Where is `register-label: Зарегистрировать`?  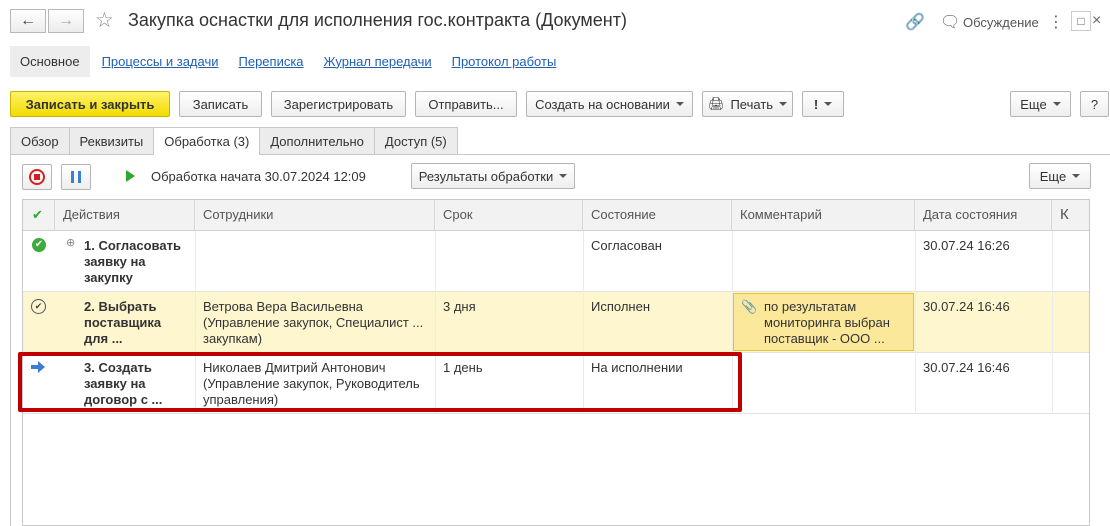
register-label: Зарегистрировать is located at coordinates (338, 104).